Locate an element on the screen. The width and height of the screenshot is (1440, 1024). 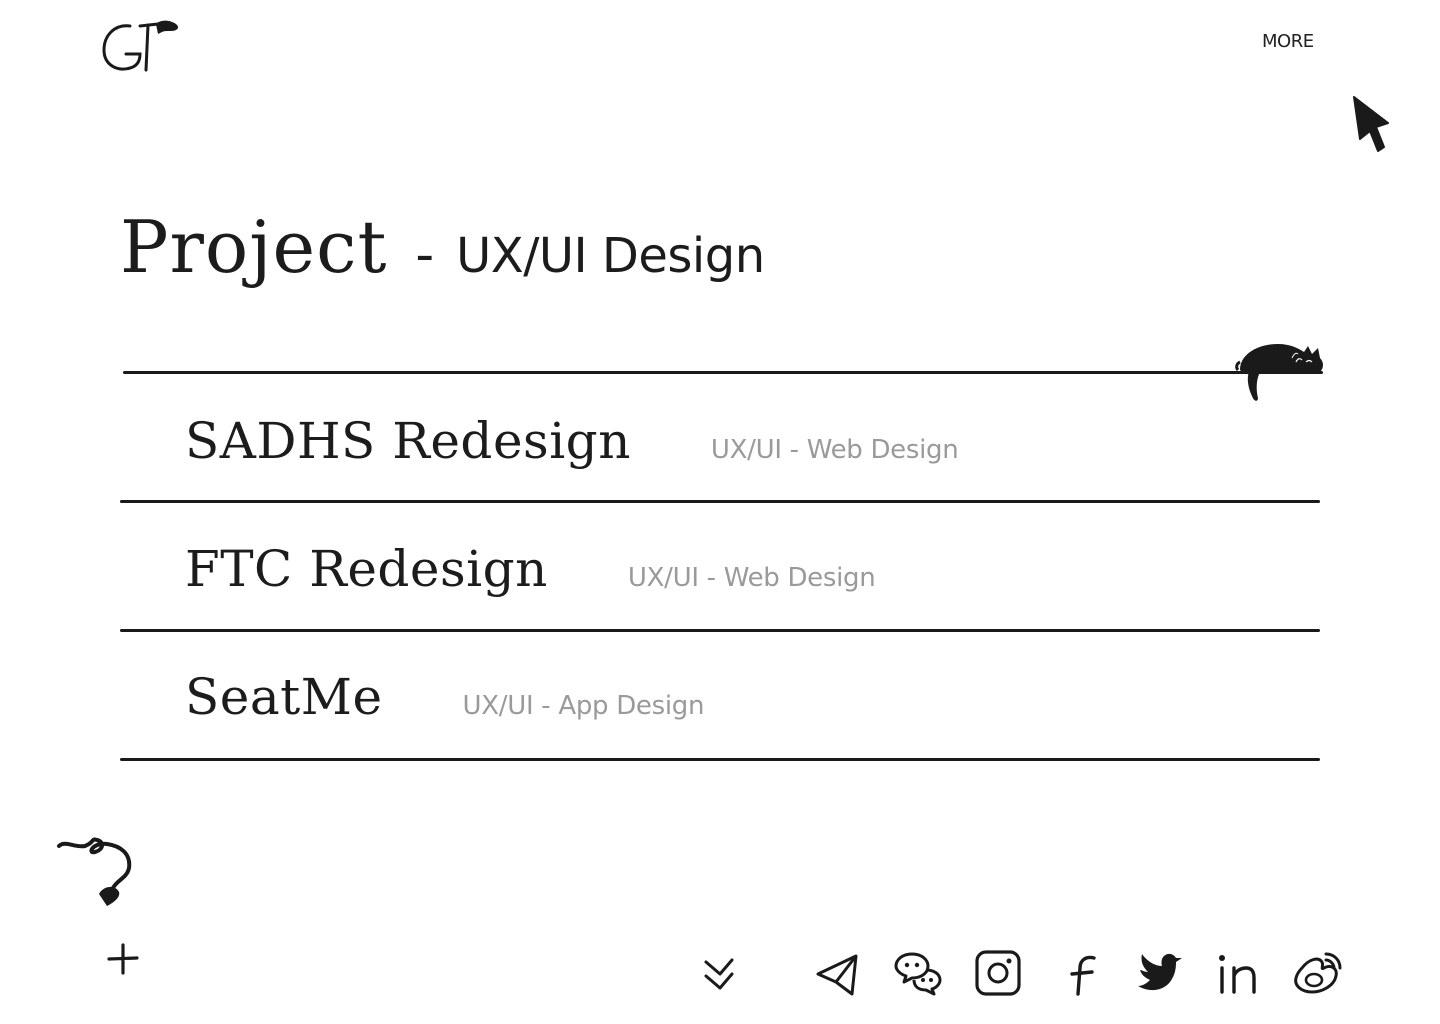
project-category: UX/UI - App Design is located at coordinates (583, 706).